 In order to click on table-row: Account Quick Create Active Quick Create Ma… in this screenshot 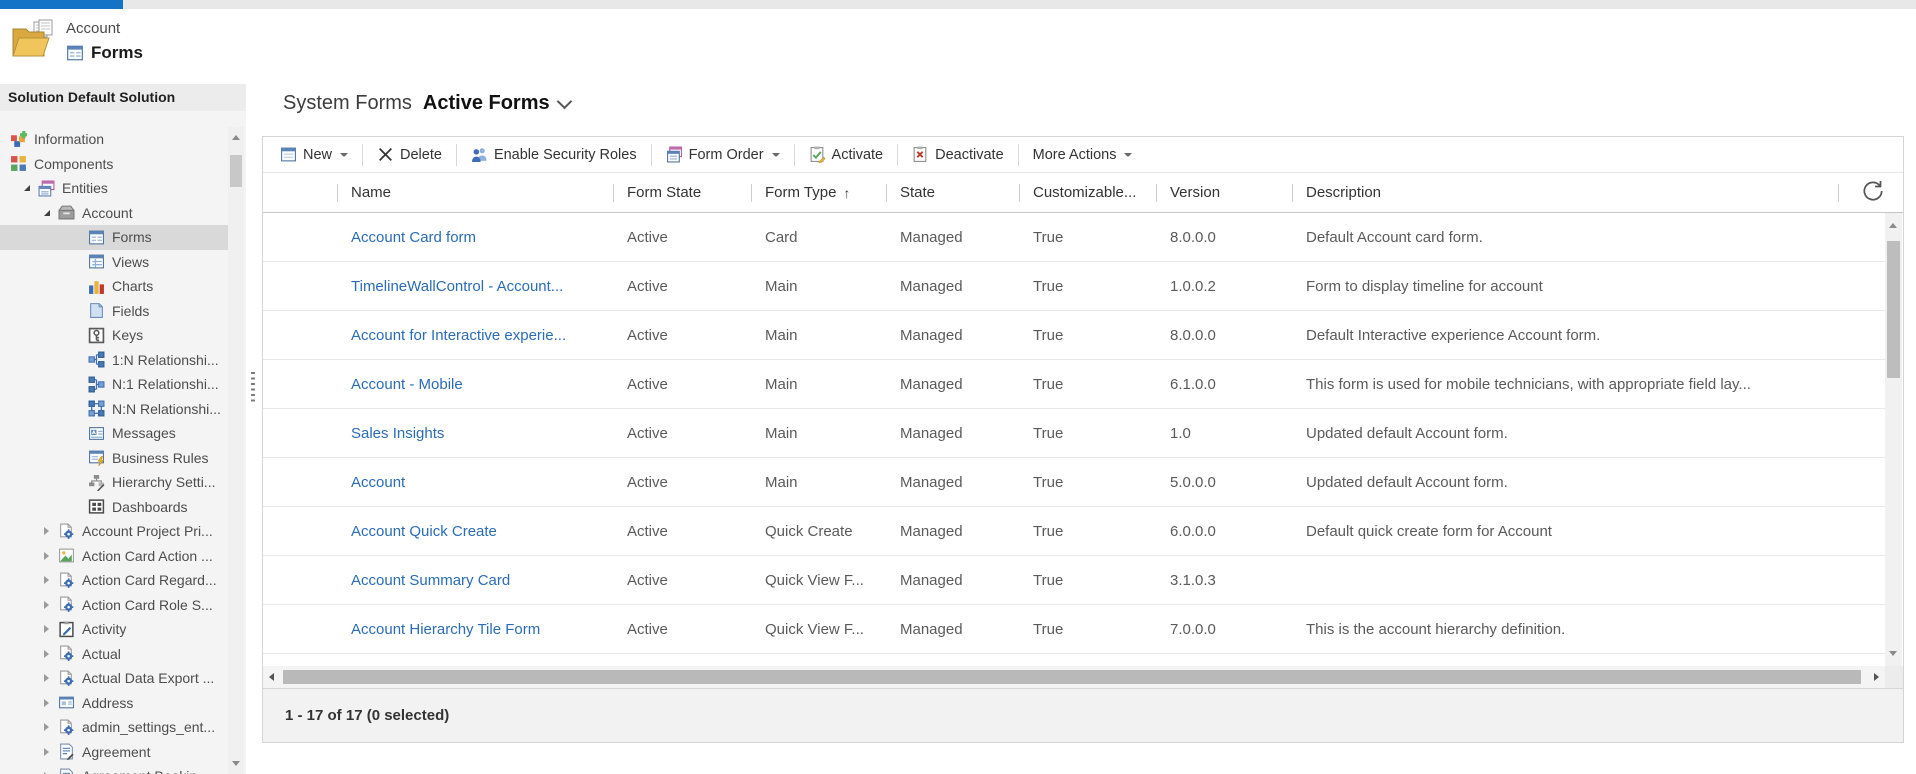, I will do `click(1074, 531)`.